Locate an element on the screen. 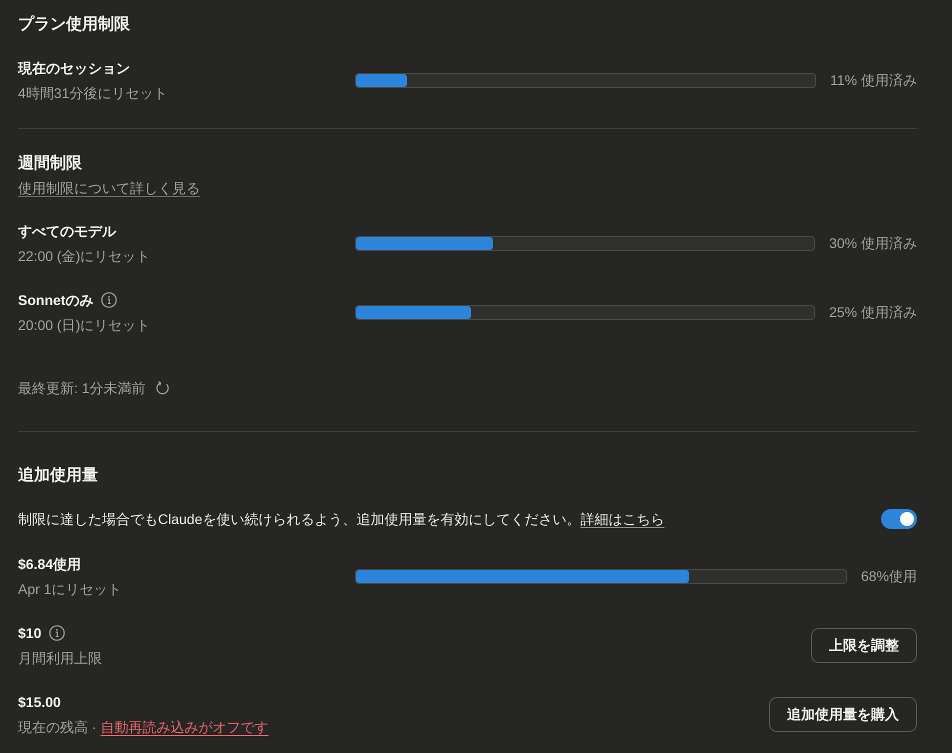 The width and height of the screenshot is (952, 753). usage-reading: 11% 使用済み is located at coordinates (873, 81).